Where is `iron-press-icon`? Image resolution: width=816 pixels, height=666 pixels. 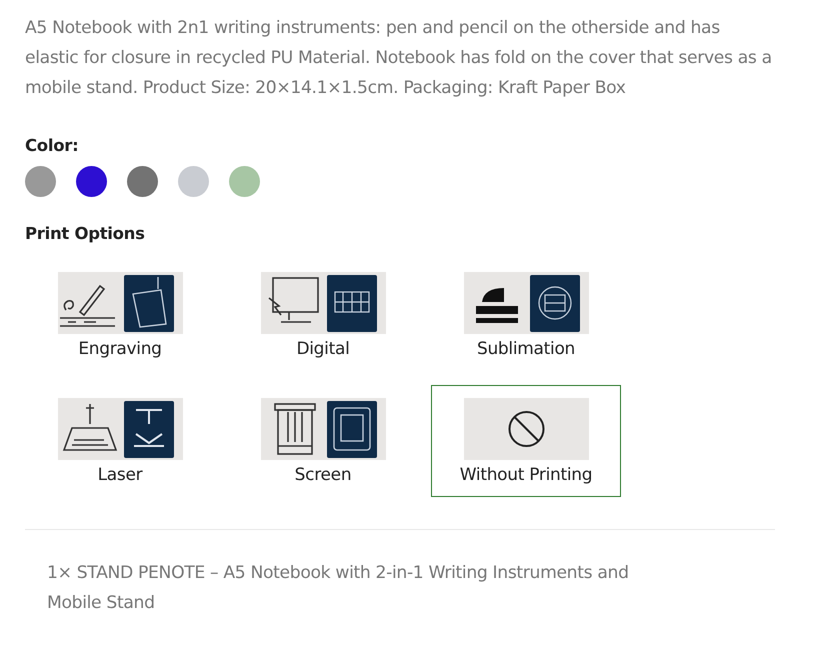
iron-press-icon is located at coordinates (526, 303).